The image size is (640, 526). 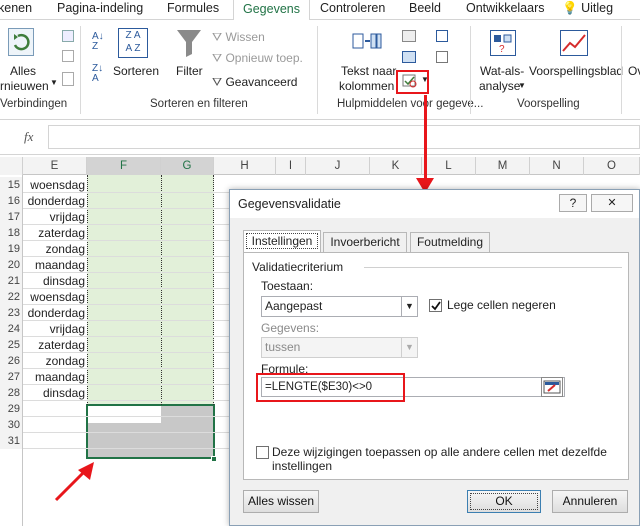 What do you see at coordinates (124, 166) in the screenshot?
I see `column-header-f: F` at bounding box center [124, 166].